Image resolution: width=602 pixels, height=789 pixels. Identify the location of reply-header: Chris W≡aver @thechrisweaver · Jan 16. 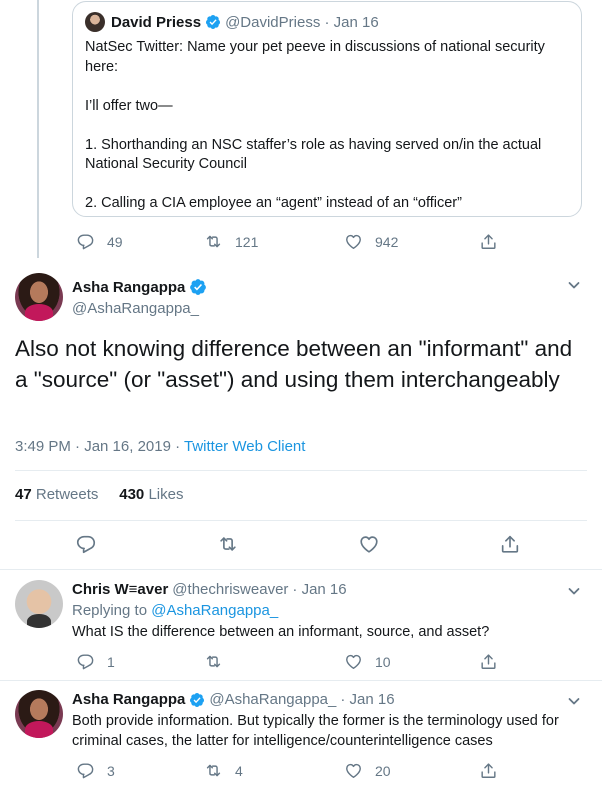
(209, 589).